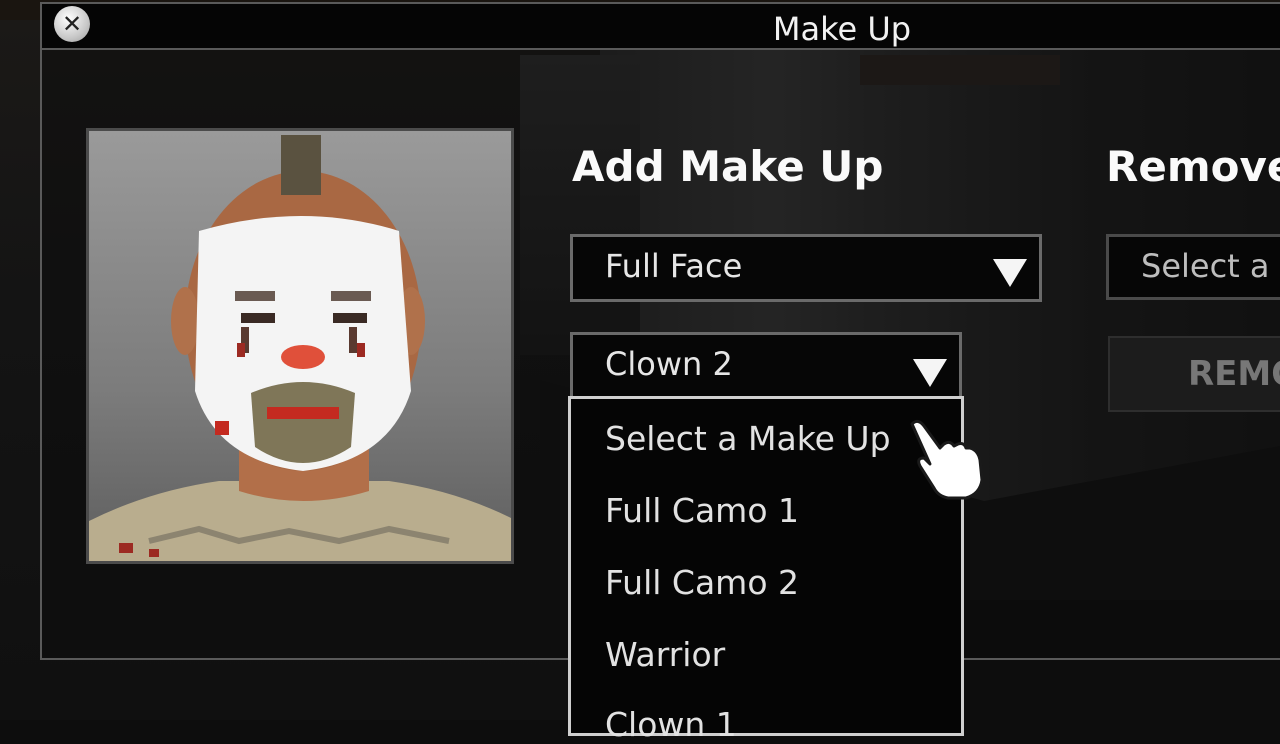 This screenshot has width=1280, height=744. Describe the element at coordinates (702, 510) in the screenshot. I see `menu-option: Full Camo 1` at that location.